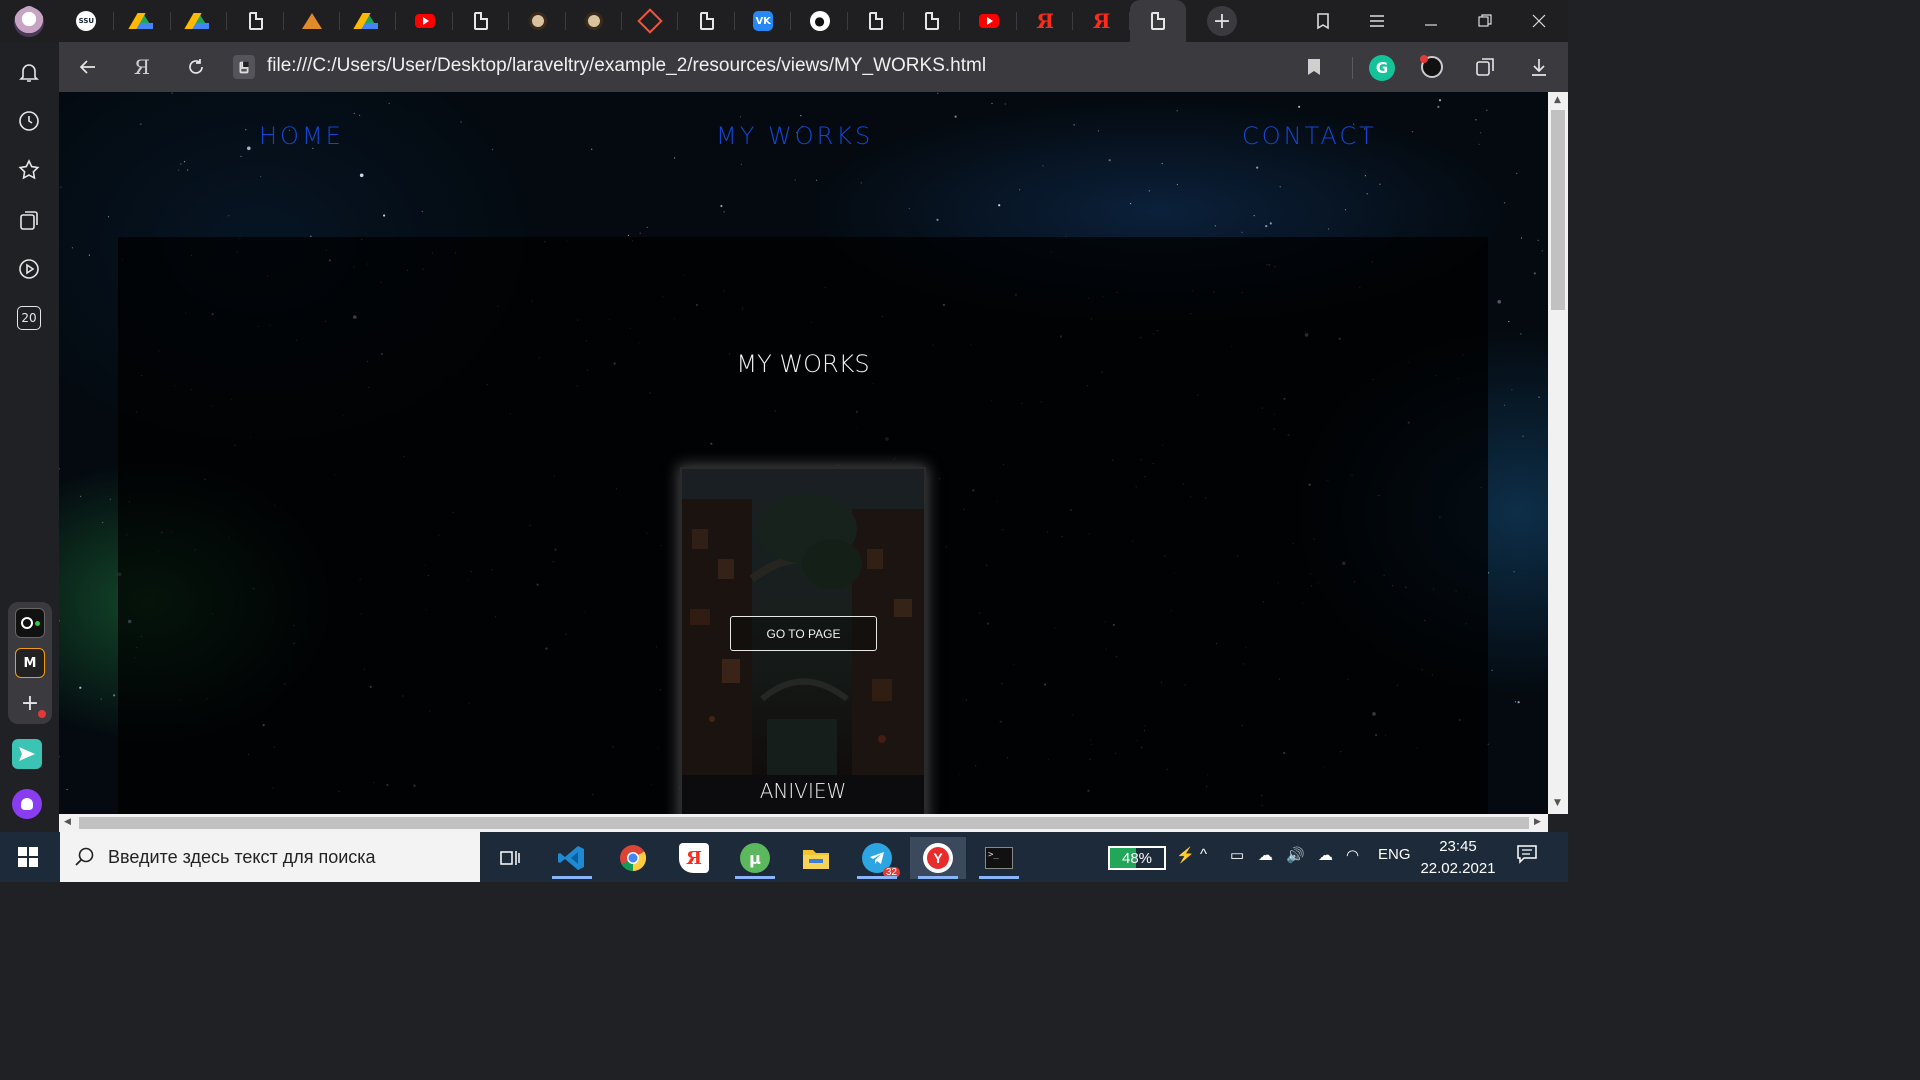 The width and height of the screenshot is (1920, 1080). Describe the element at coordinates (244, 67) in the screenshot. I see `page-info-button` at that location.